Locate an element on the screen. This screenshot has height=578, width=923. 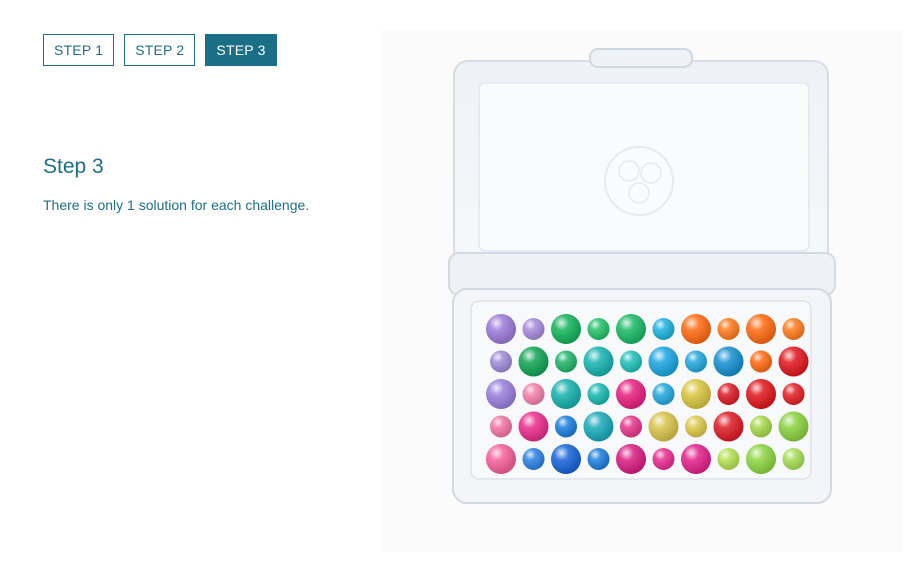
tab-step-2: STEP 2 is located at coordinates (160, 50).